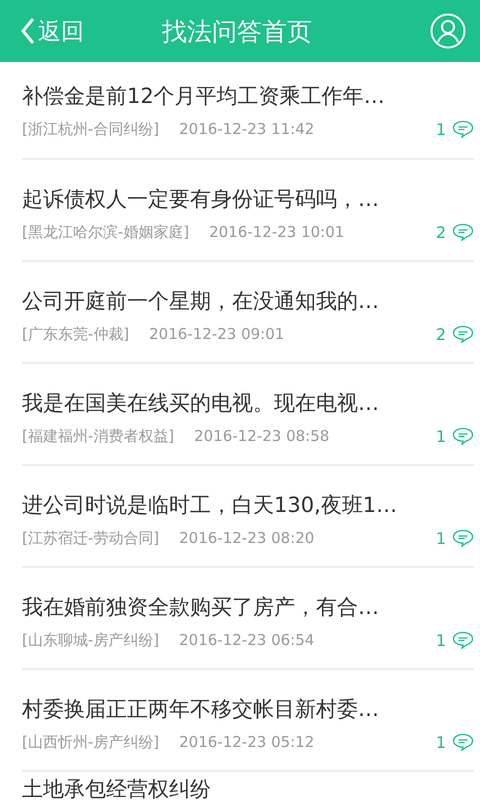 Image resolution: width=480 pixels, height=800 pixels. What do you see at coordinates (28, 31) in the screenshot?
I see `back-chevron-icon` at bounding box center [28, 31].